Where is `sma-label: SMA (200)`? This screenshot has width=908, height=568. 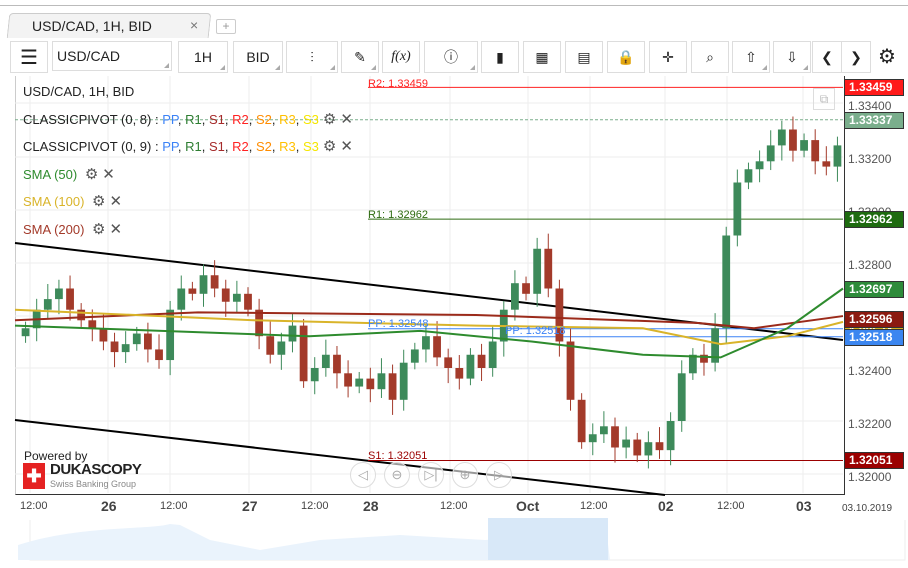
sma-label: SMA (200) is located at coordinates (54, 229).